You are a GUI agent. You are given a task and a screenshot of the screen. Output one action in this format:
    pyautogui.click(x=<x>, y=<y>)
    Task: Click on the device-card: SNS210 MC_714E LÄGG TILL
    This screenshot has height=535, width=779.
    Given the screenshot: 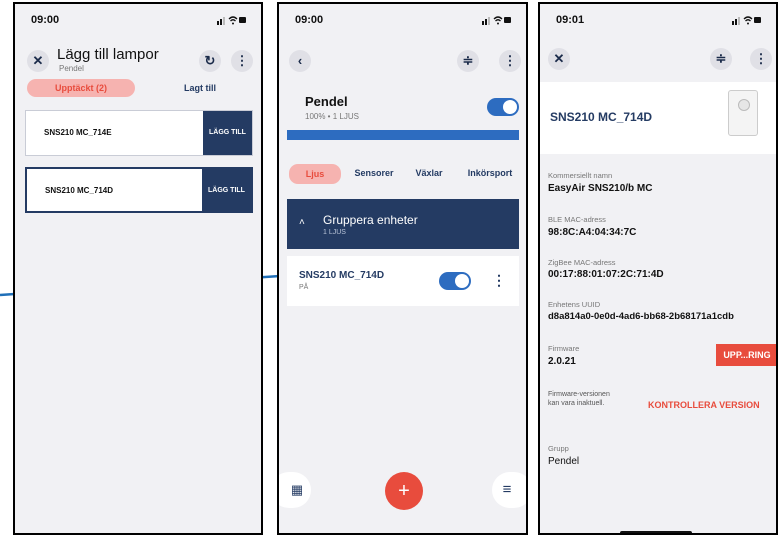 What is the action you would take?
    pyautogui.click(x=139, y=133)
    